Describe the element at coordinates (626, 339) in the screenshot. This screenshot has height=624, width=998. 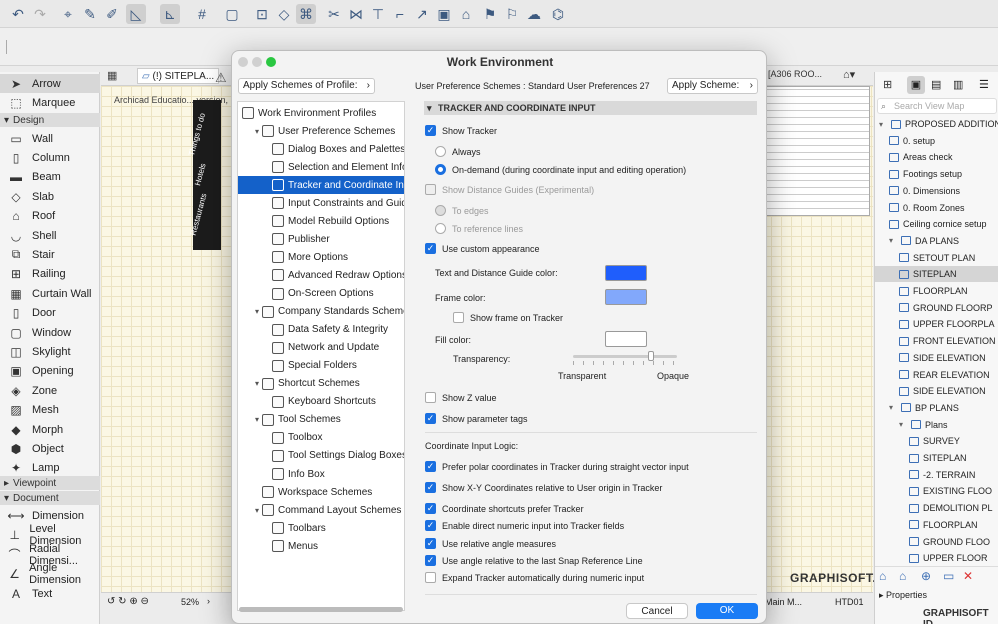
I see `fill-color-swatch` at that location.